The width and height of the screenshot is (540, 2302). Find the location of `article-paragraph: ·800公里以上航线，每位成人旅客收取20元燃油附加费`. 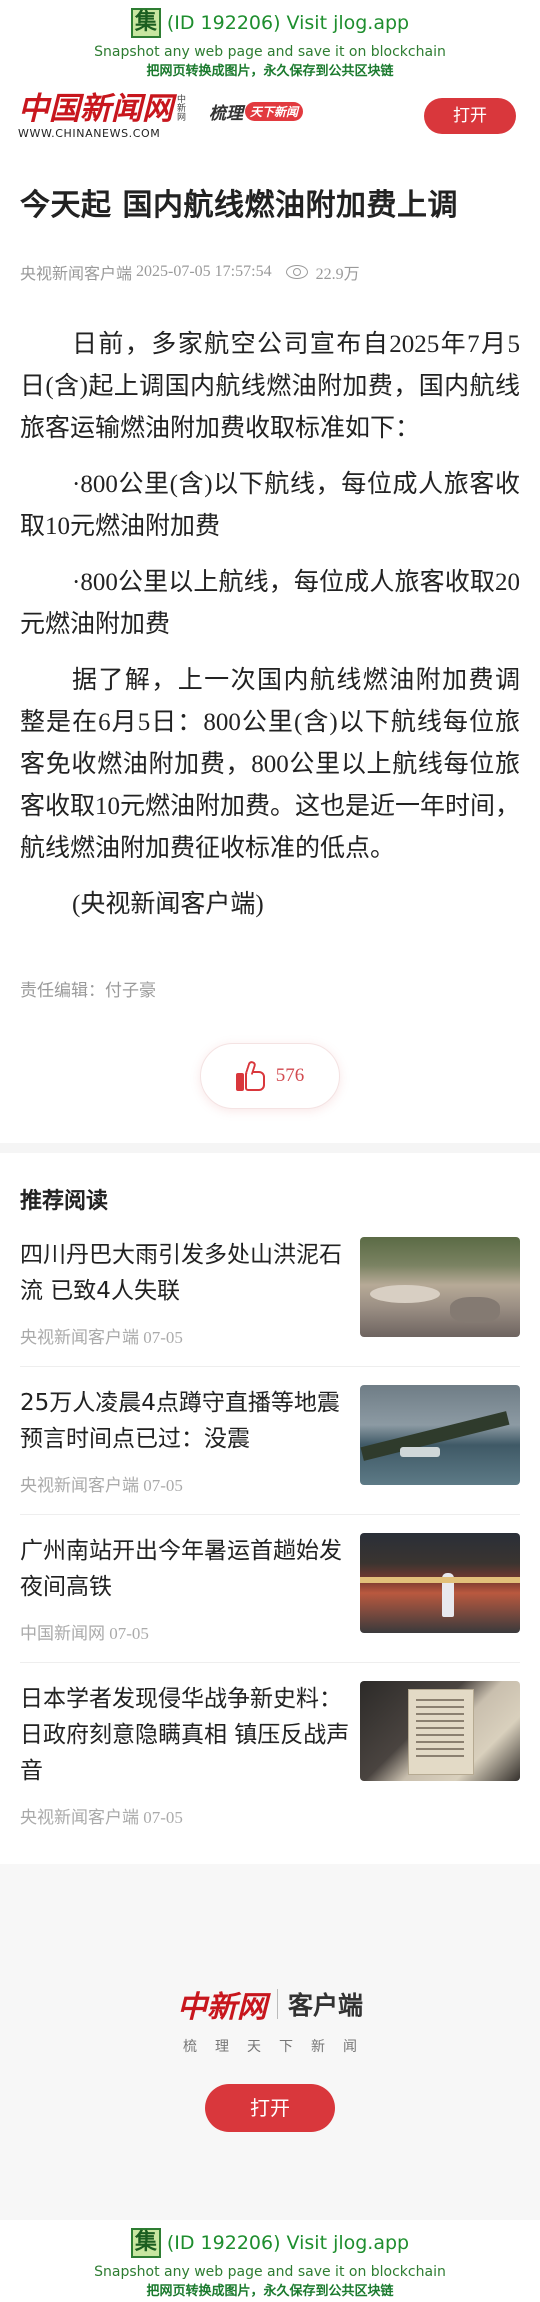

article-paragraph: ·800公里以上航线，每位成人旅客收取20元燃油附加费 is located at coordinates (270, 603).